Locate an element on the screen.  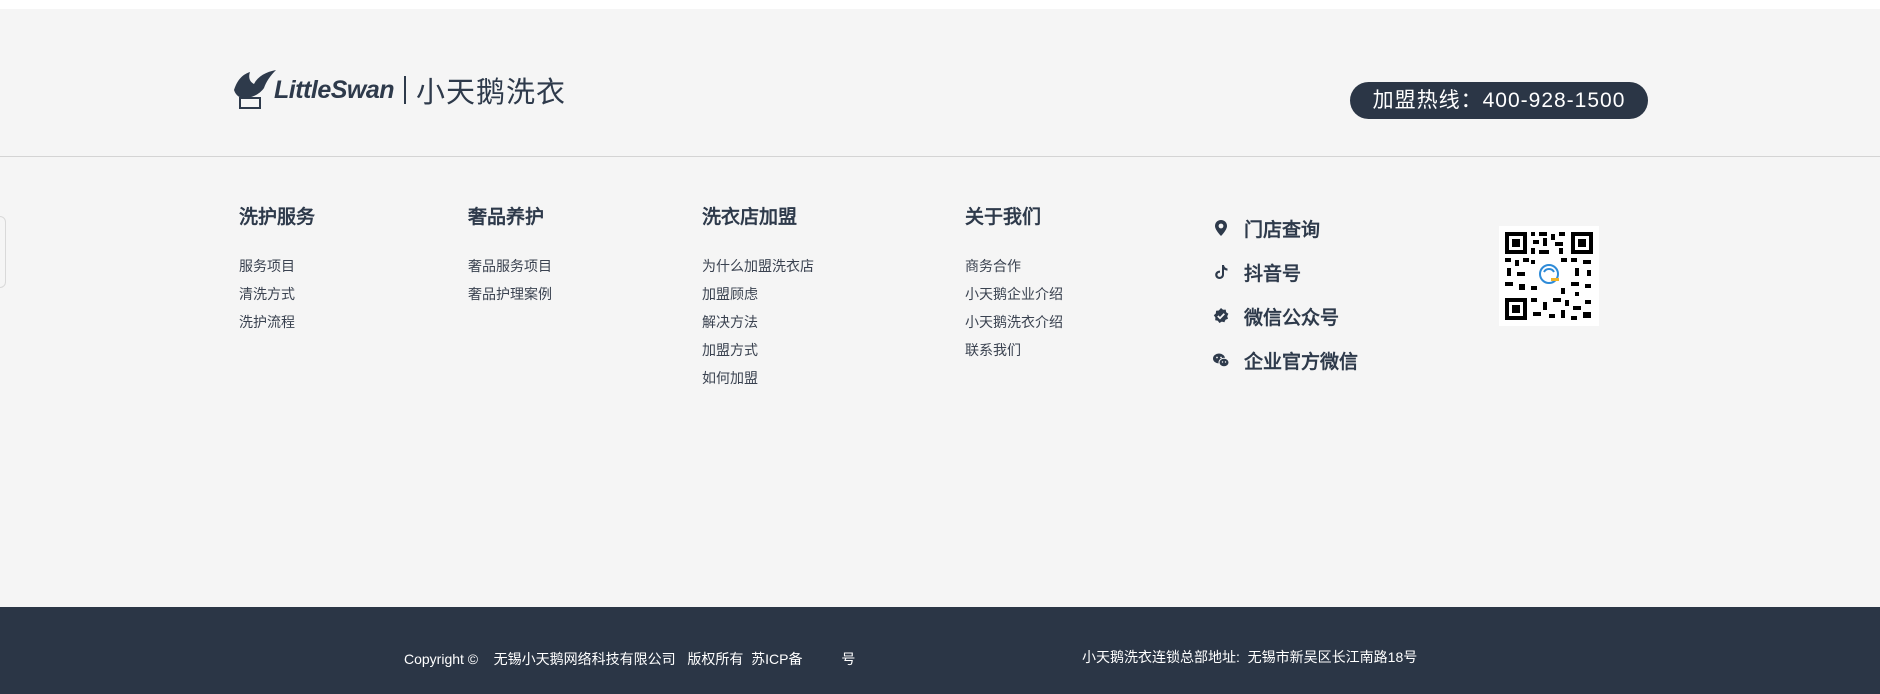
wechat-official-account-link: 微信公众号 is located at coordinates (1285, 316).